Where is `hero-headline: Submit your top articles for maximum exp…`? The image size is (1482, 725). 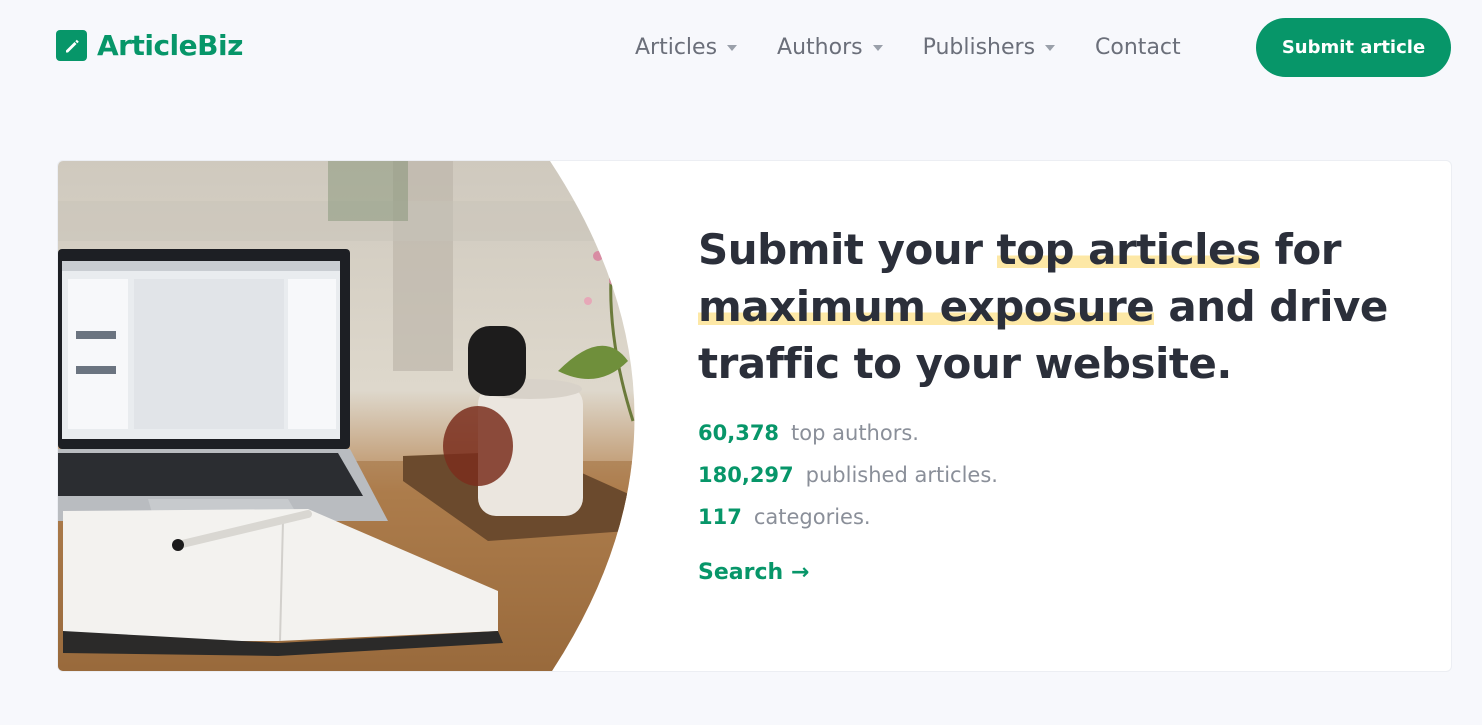
hero-headline: Submit your top articles for maximum exp… is located at coordinates (1058, 306).